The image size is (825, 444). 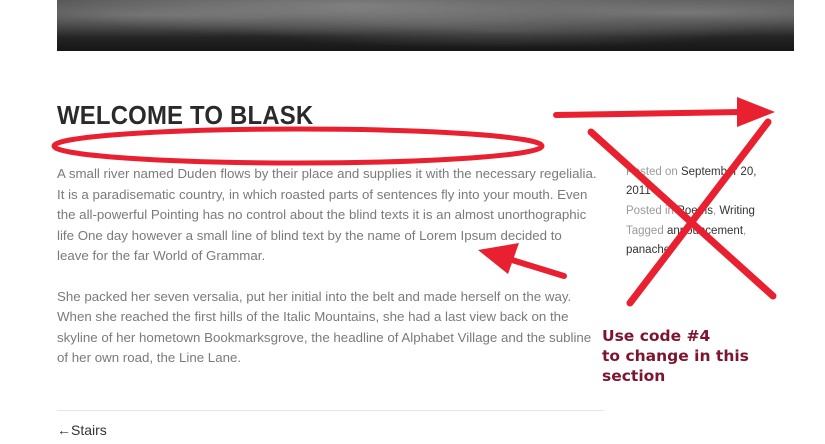 I want to click on previous-post-link: ←Stairs, so click(x=82, y=430).